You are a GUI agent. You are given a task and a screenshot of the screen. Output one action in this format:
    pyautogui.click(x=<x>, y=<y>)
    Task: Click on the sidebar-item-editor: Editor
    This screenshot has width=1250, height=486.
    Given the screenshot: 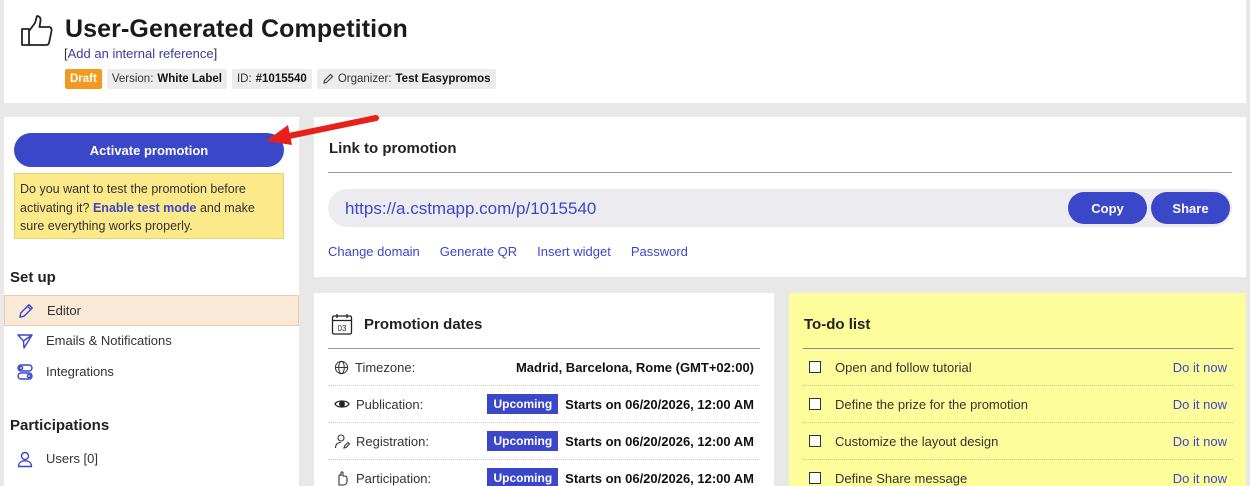 What is the action you would take?
    pyautogui.click(x=151, y=310)
    